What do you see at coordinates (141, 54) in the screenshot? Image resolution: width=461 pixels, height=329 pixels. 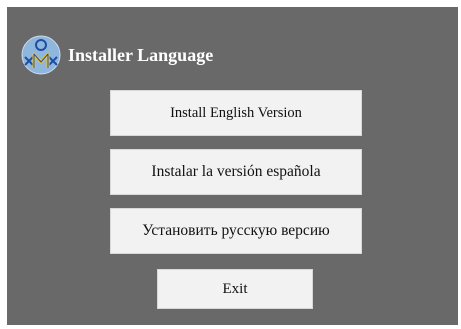 I see `window-title: Installer Language` at bounding box center [141, 54].